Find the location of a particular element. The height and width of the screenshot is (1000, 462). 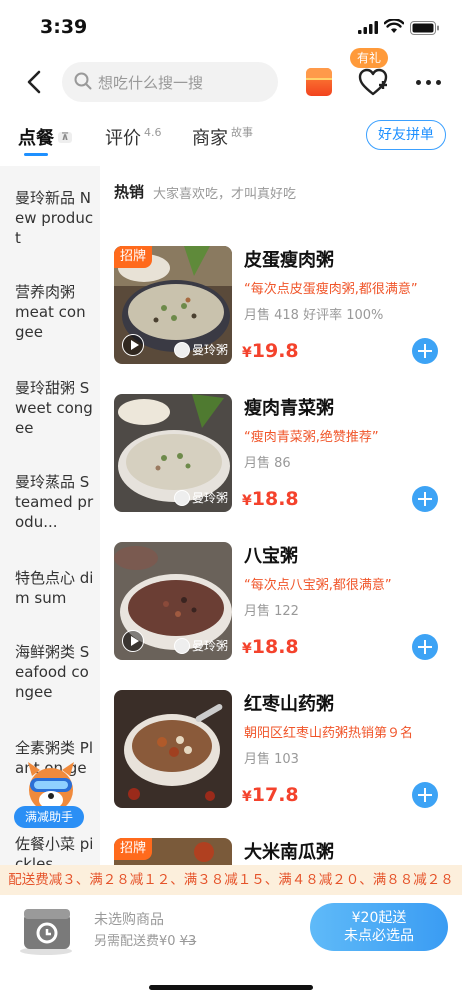

dish-name: 皮蛋瘦肉粥 is located at coordinates (289, 260).